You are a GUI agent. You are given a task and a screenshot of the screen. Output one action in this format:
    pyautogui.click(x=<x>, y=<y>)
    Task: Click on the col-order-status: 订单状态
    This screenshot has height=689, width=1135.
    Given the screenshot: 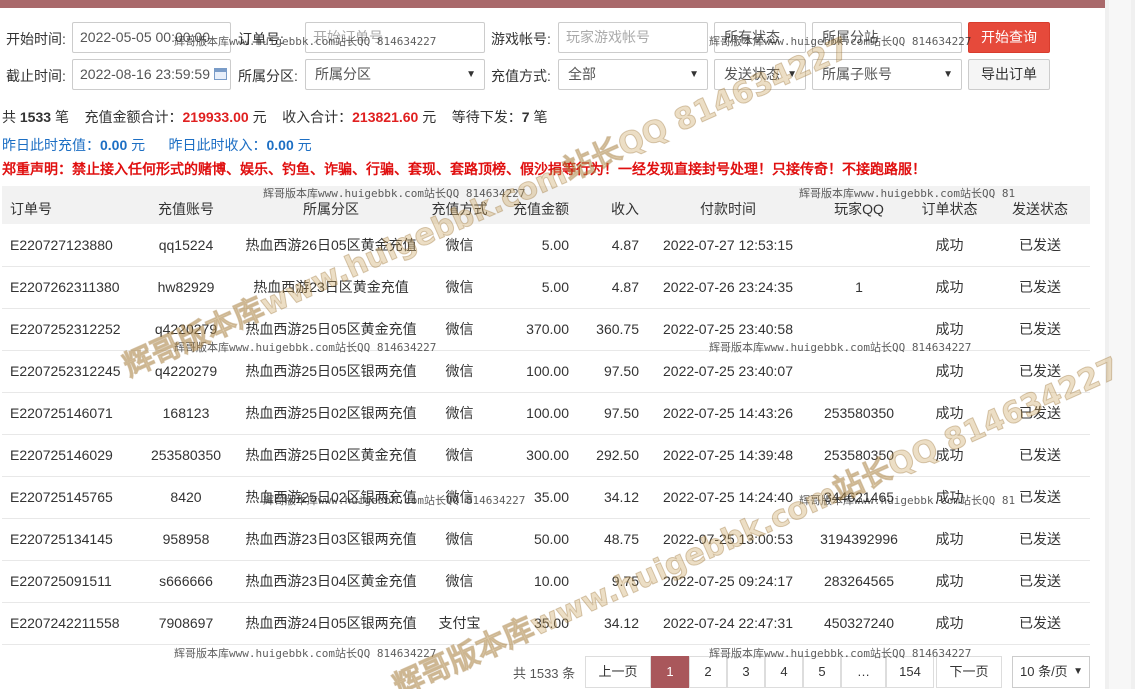 What is the action you would take?
    pyautogui.click(x=949, y=205)
    